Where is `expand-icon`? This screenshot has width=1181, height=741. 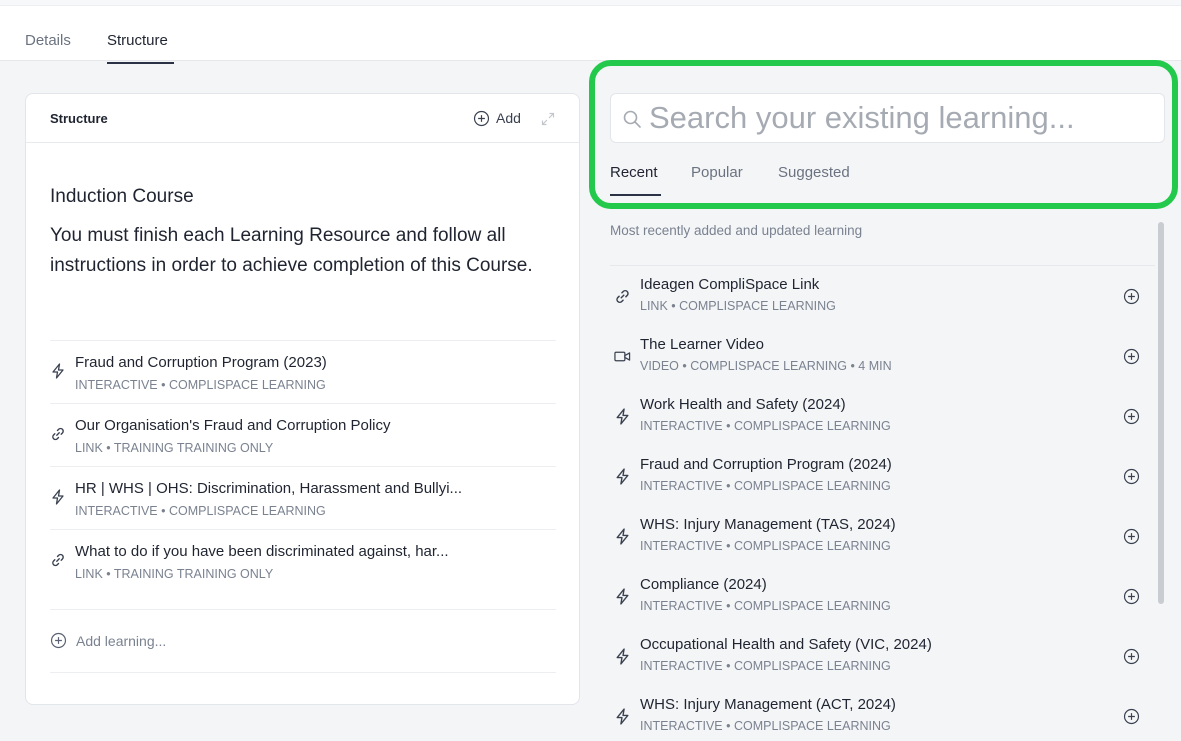
expand-icon is located at coordinates (548, 119).